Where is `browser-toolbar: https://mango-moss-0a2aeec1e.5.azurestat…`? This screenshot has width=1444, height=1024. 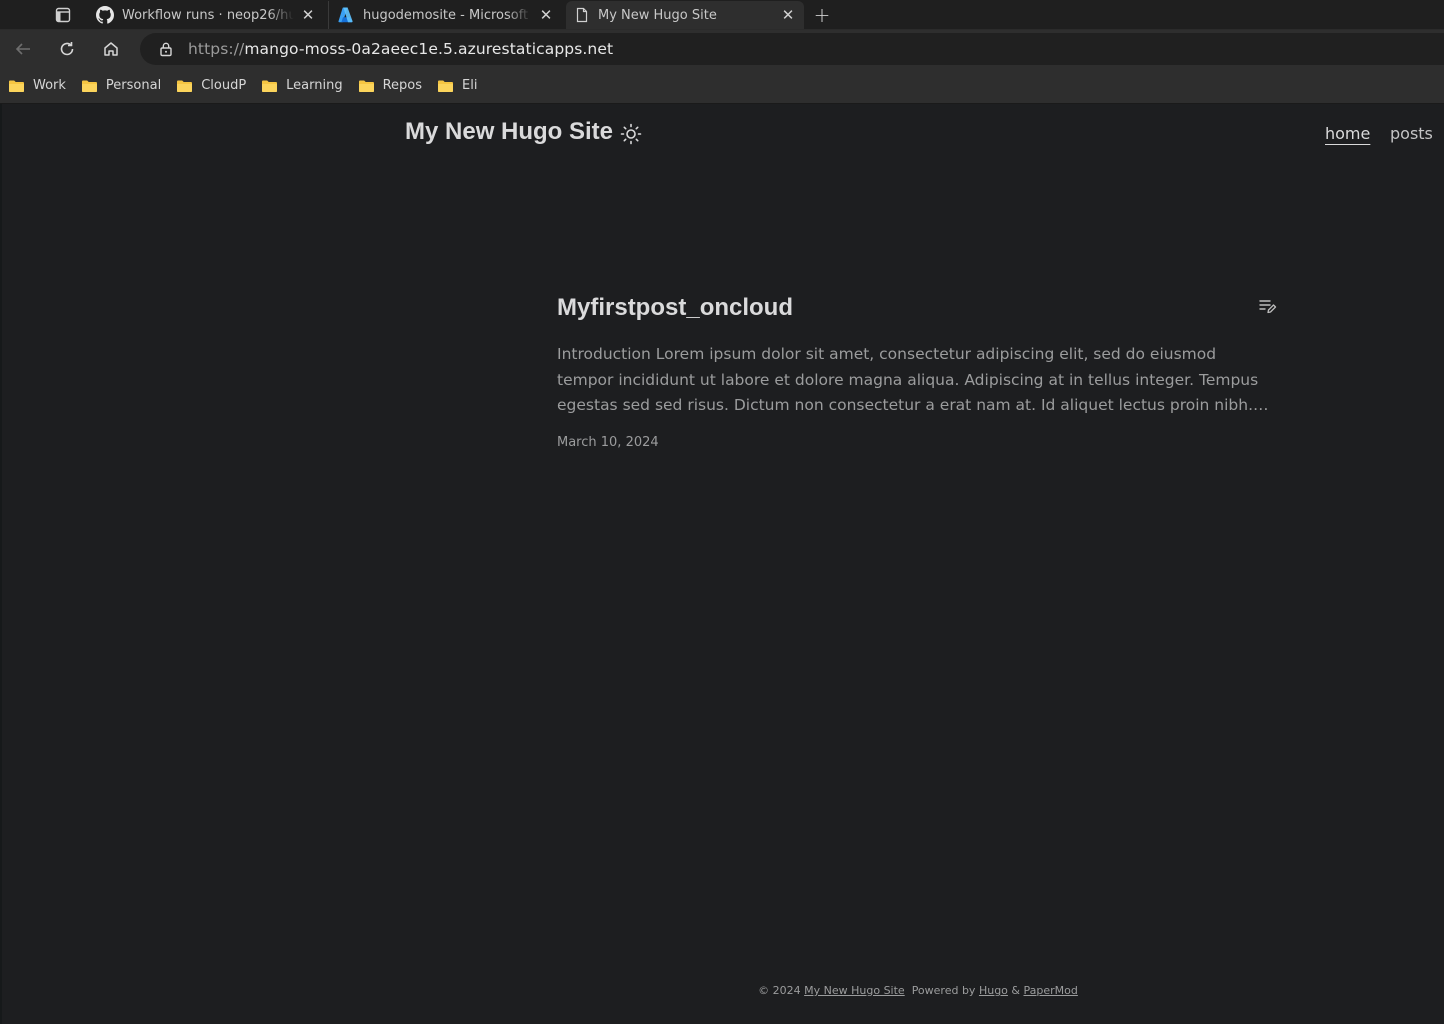
browser-toolbar: https://mango-moss-0a2aeec1e.5.azurestat… is located at coordinates (722, 49).